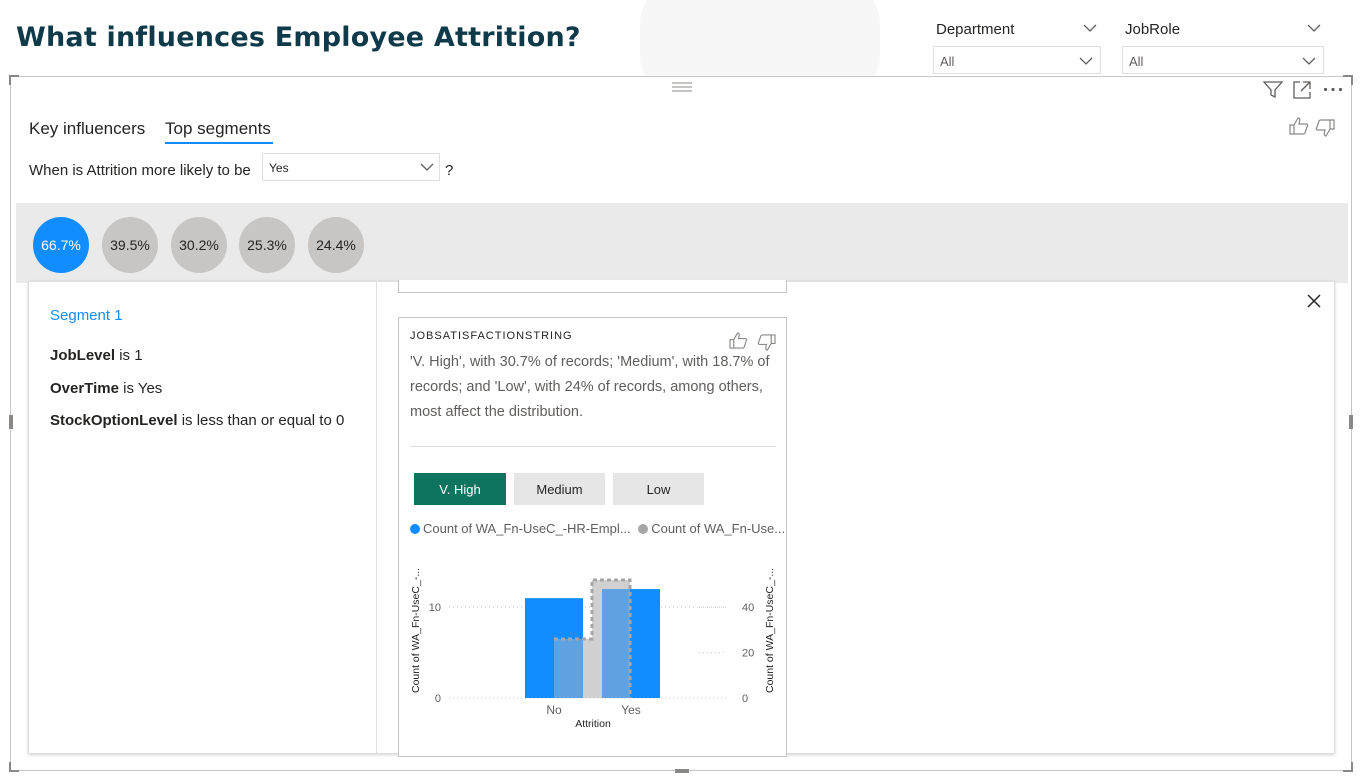 This screenshot has height=779, width=1360. I want to click on department-dropdown: All, so click(1017, 60).